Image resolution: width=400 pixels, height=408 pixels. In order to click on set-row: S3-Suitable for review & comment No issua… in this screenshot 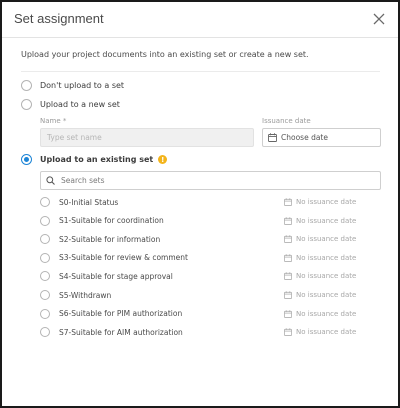, I will do `click(210, 258)`.